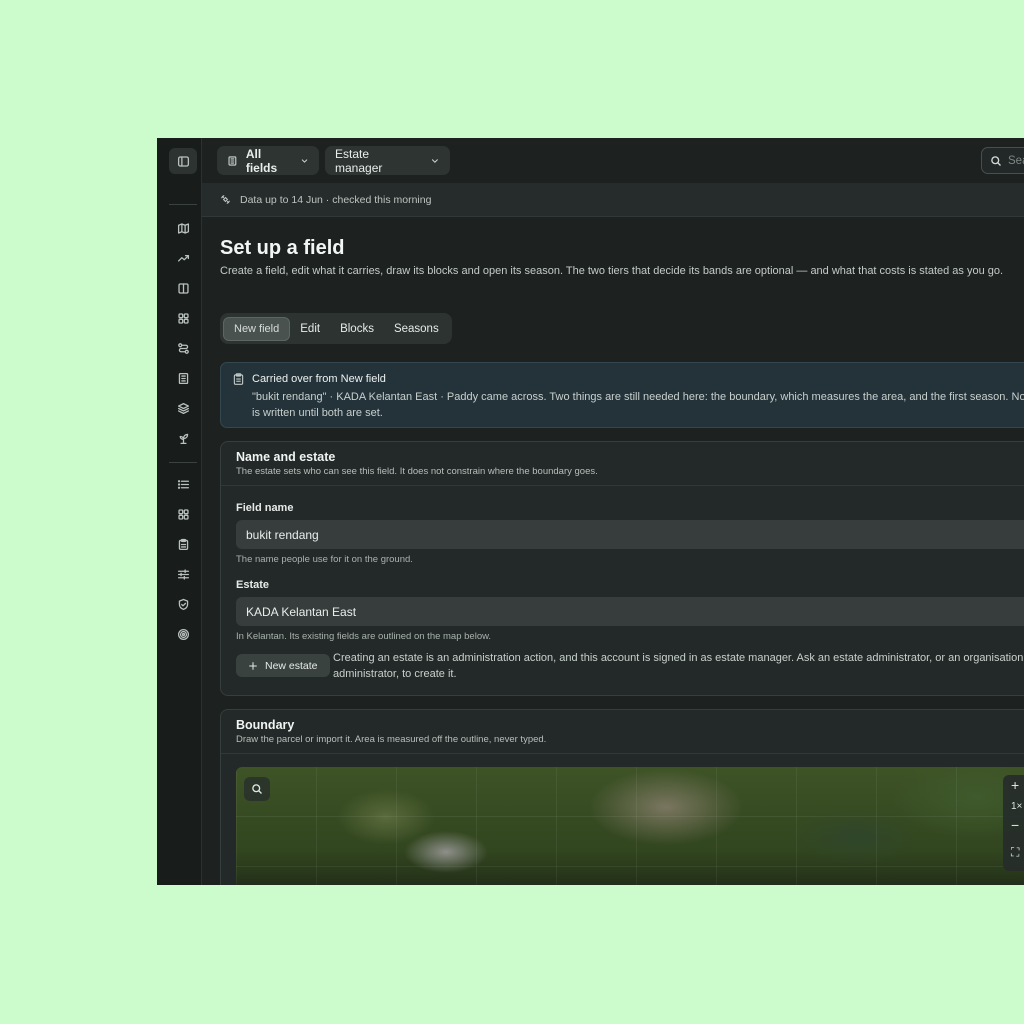  What do you see at coordinates (336, 199) in the screenshot?
I see `data-status-text: Data up to 14 Jun · checked this morning` at bounding box center [336, 199].